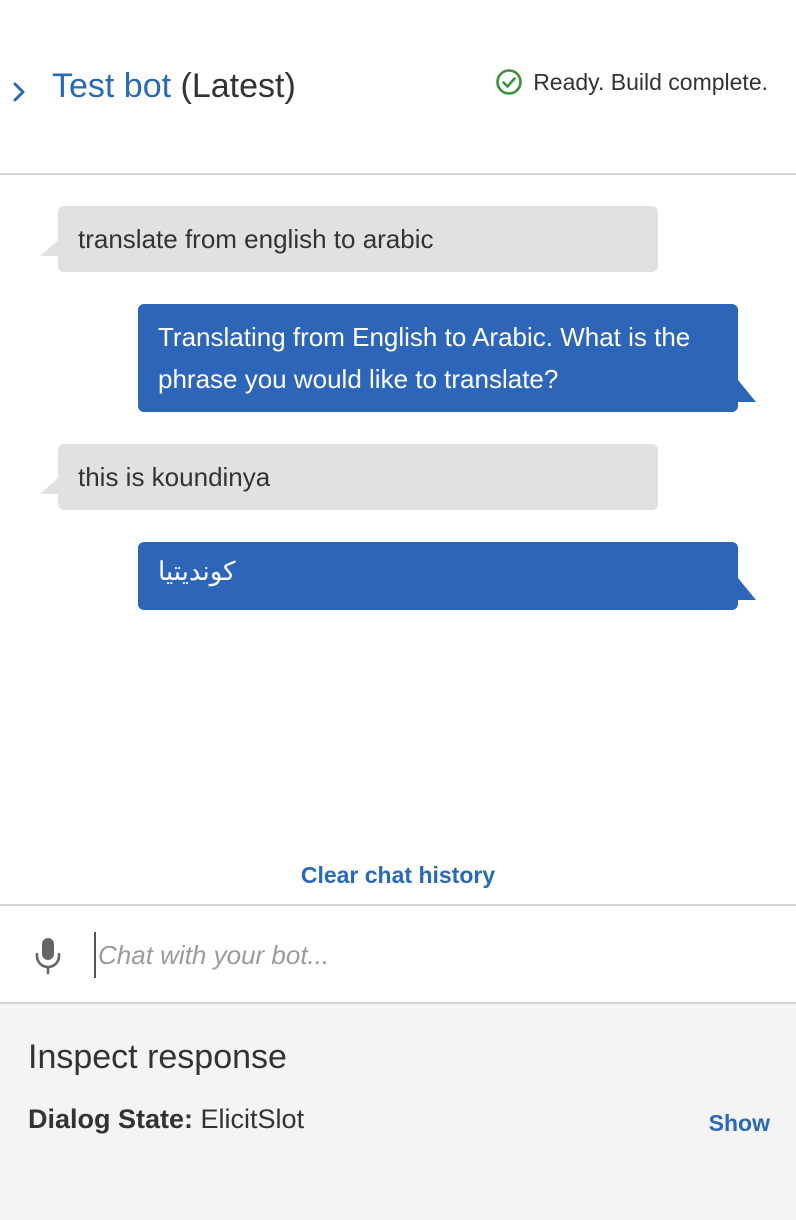 The width and height of the screenshot is (796, 1220). What do you see at coordinates (349, 477) in the screenshot?
I see `user-message: this is koundinya` at bounding box center [349, 477].